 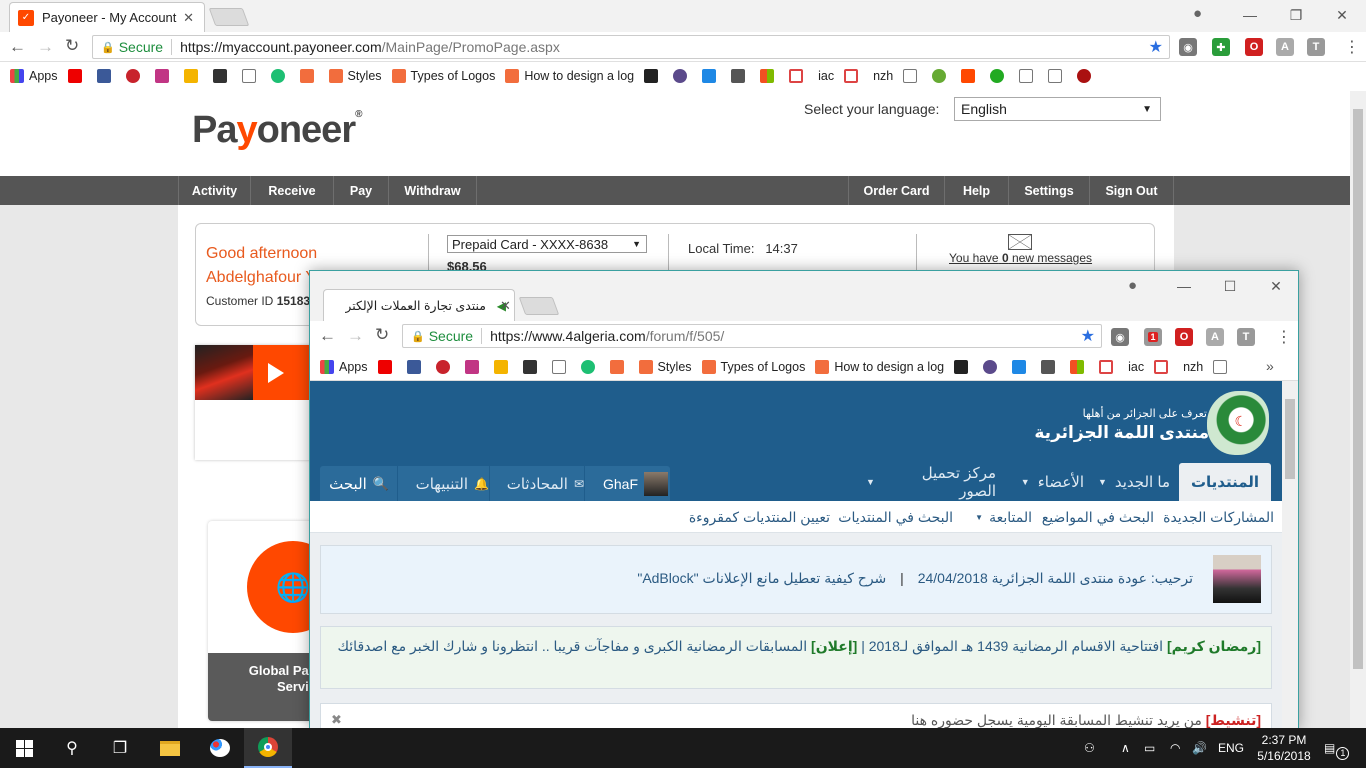 I want to click on close-icon: ✕, so click(x=505, y=306).